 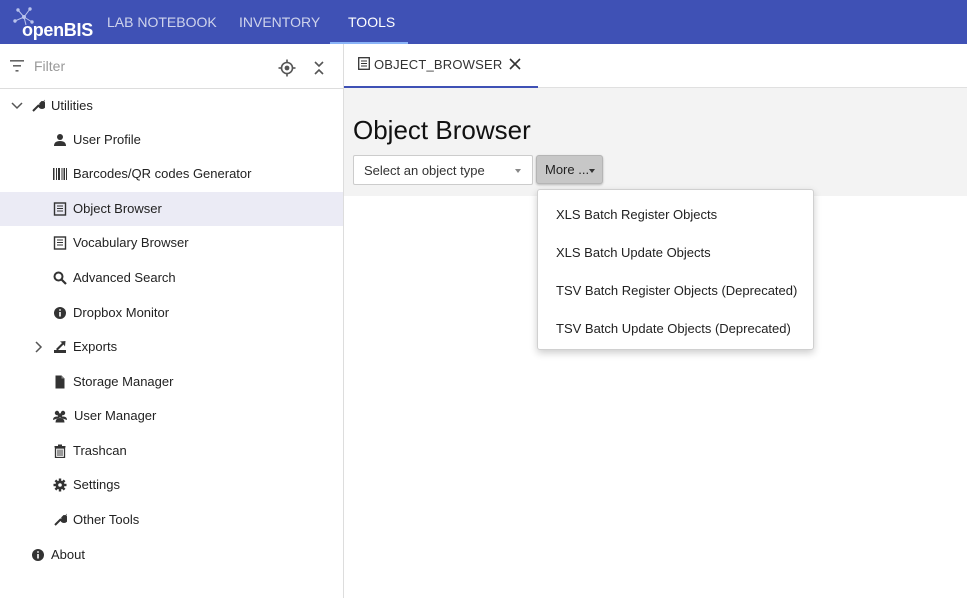 I want to click on tree-item-label: User Manager, so click(x=115, y=415).